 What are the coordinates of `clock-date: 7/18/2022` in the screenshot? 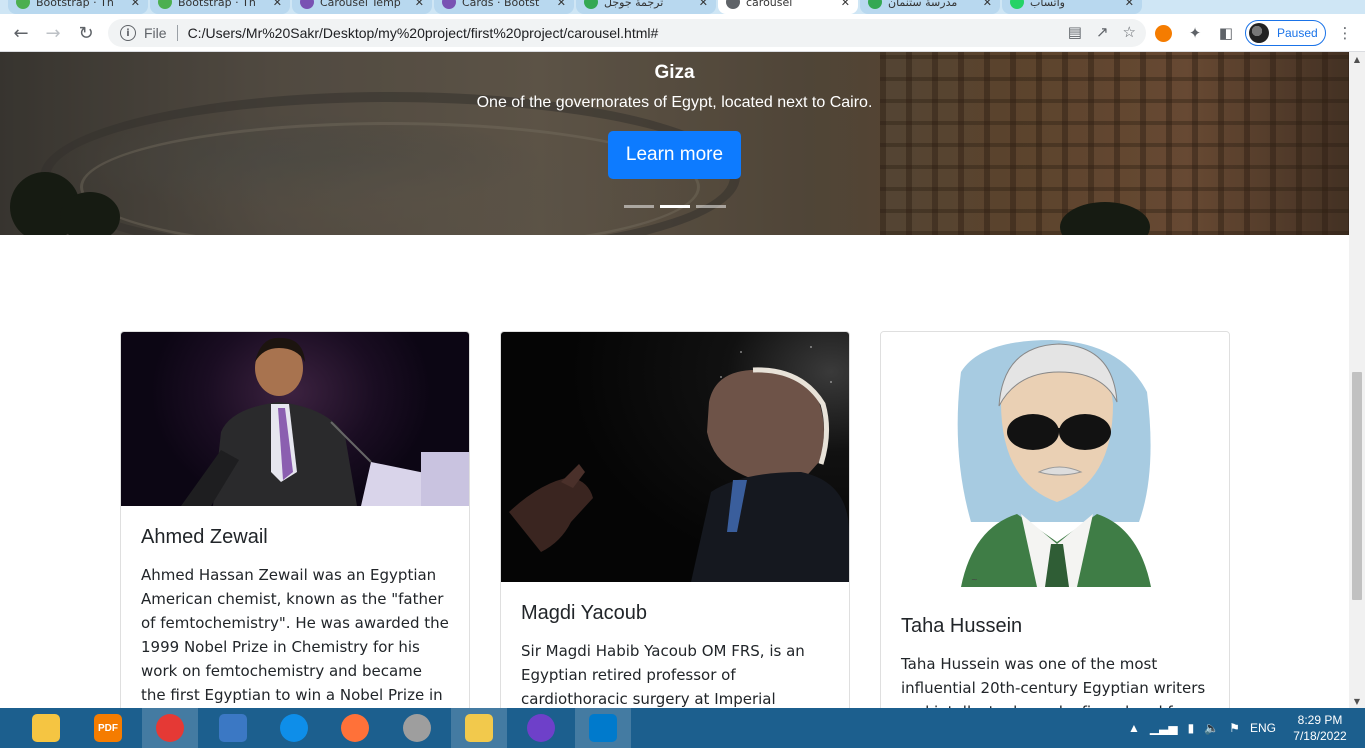 It's located at (1320, 736).